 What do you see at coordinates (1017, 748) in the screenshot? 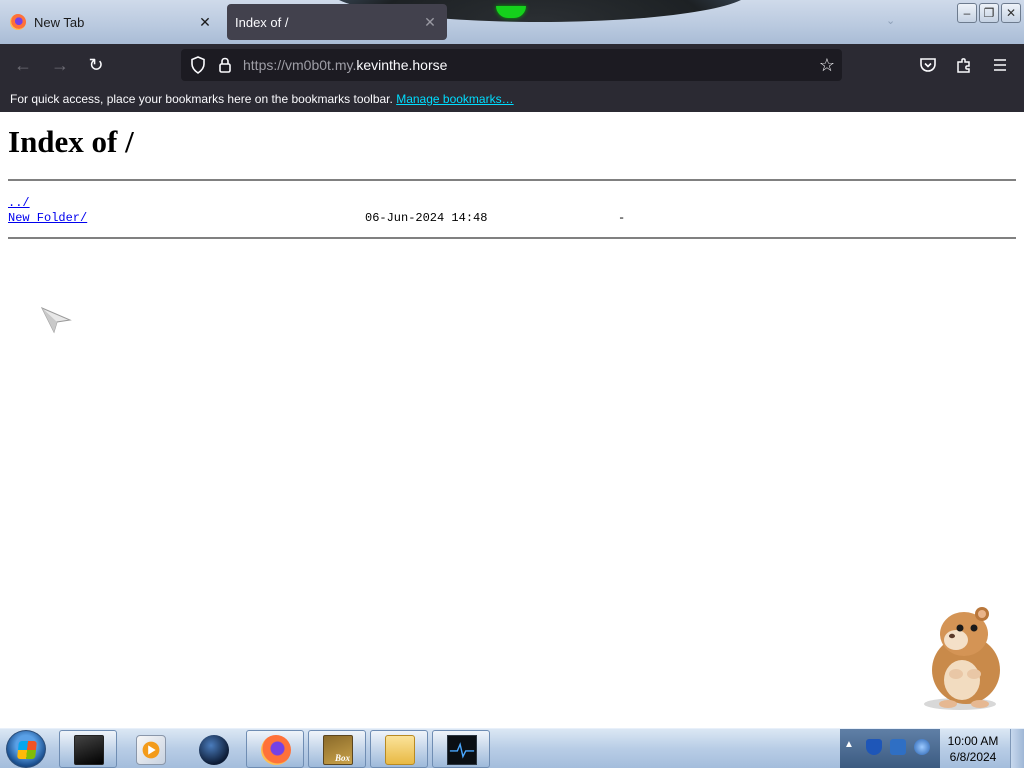
I see `show-desktop-button` at bounding box center [1017, 748].